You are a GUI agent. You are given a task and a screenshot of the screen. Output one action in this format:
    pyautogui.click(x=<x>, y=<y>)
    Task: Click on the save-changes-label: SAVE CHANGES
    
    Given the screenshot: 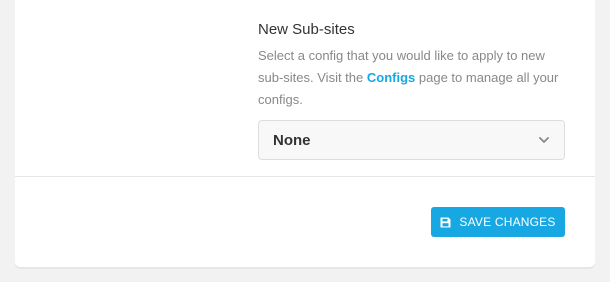 What is the action you would take?
    pyautogui.click(x=507, y=222)
    